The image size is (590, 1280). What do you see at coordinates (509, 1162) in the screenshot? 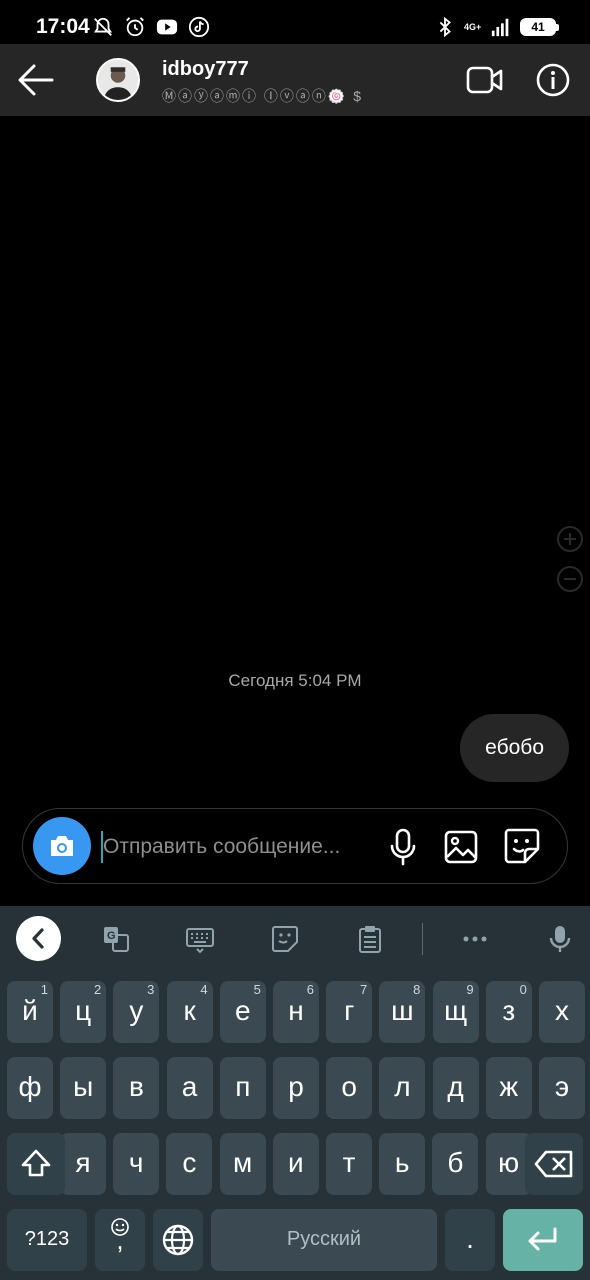
I see `key-label: ю` at bounding box center [509, 1162].